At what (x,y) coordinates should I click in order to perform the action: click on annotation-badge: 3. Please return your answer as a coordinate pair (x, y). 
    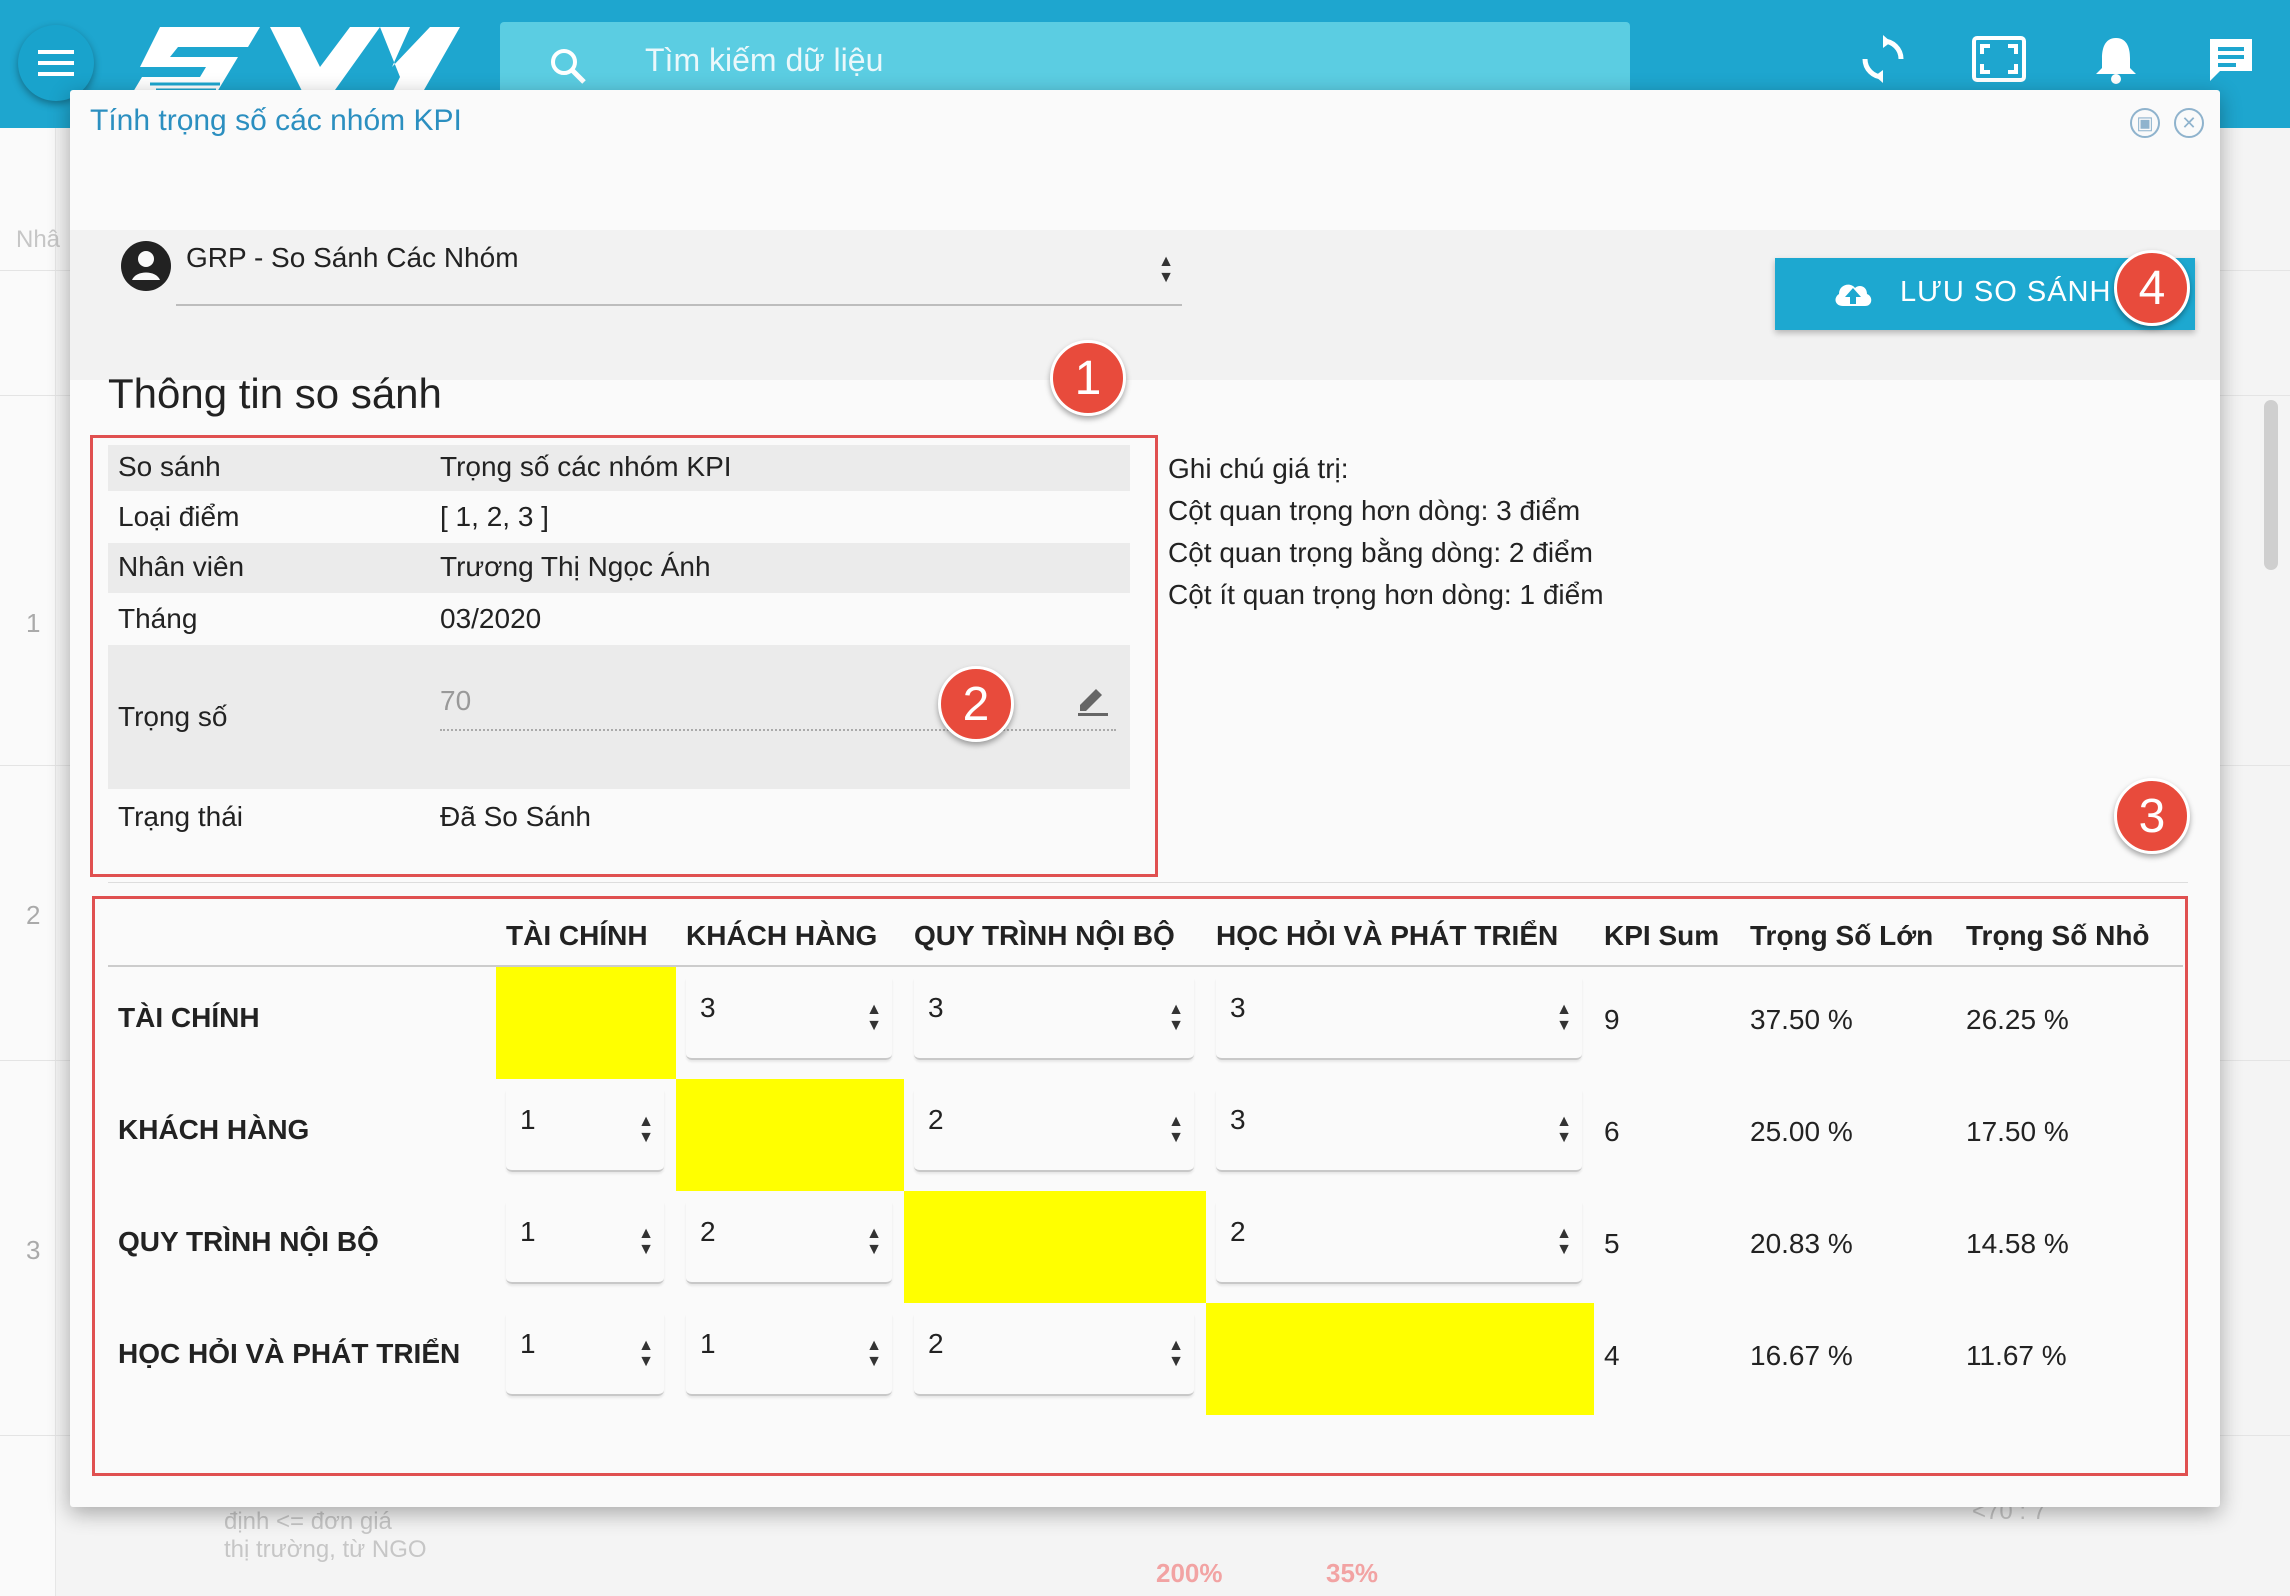
    Looking at the image, I should click on (2152, 816).